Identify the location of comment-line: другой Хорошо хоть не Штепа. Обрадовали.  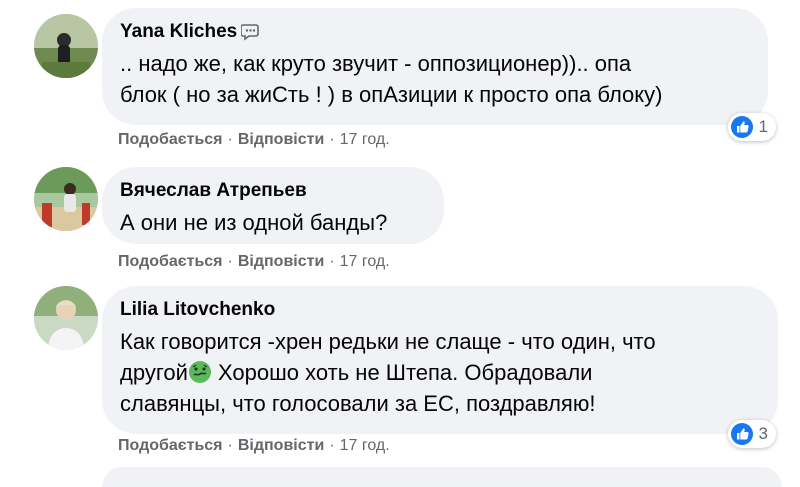
(438, 372).